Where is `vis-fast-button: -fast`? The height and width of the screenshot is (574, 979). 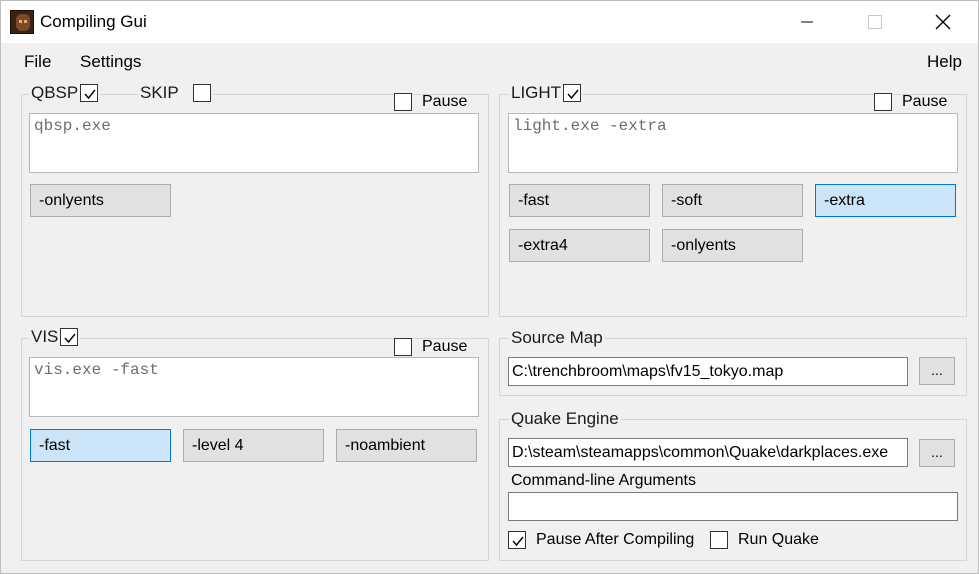
vis-fast-button: -fast is located at coordinates (100, 445).